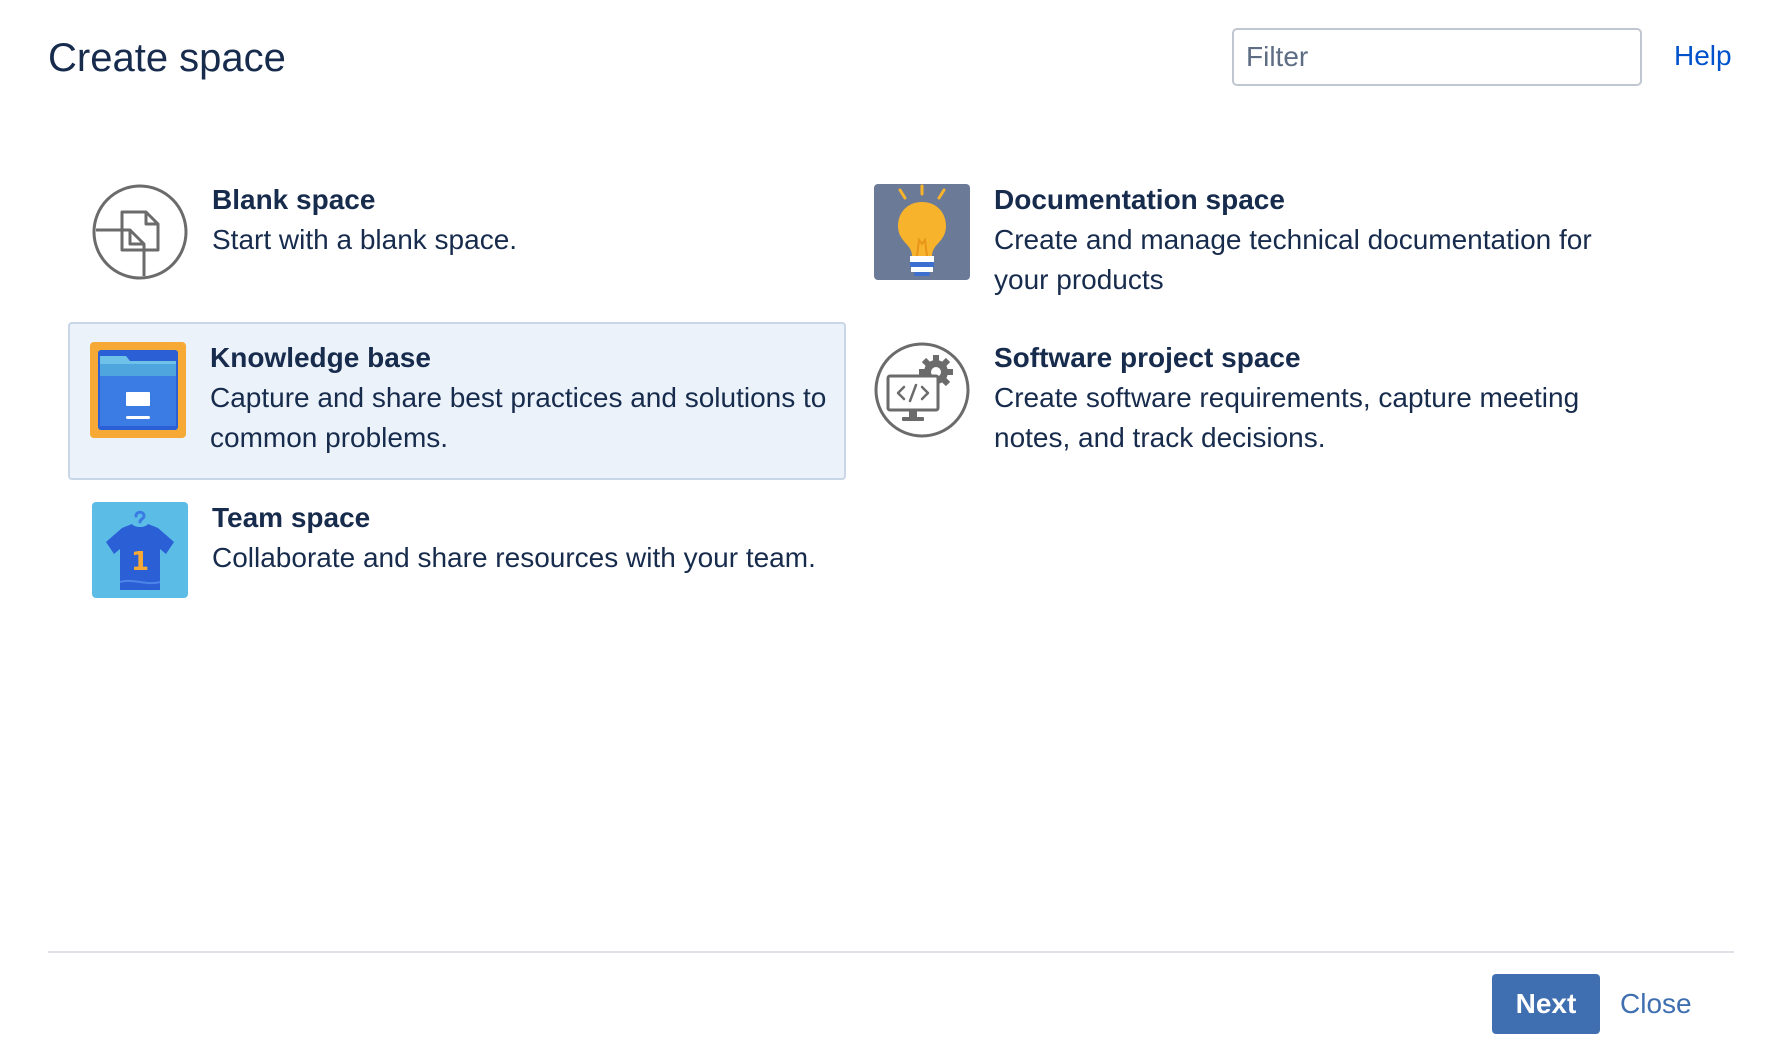  Describe the element at coordinates (1147, 357) in the screenshot. I see `template-name: Software project space` at that location.